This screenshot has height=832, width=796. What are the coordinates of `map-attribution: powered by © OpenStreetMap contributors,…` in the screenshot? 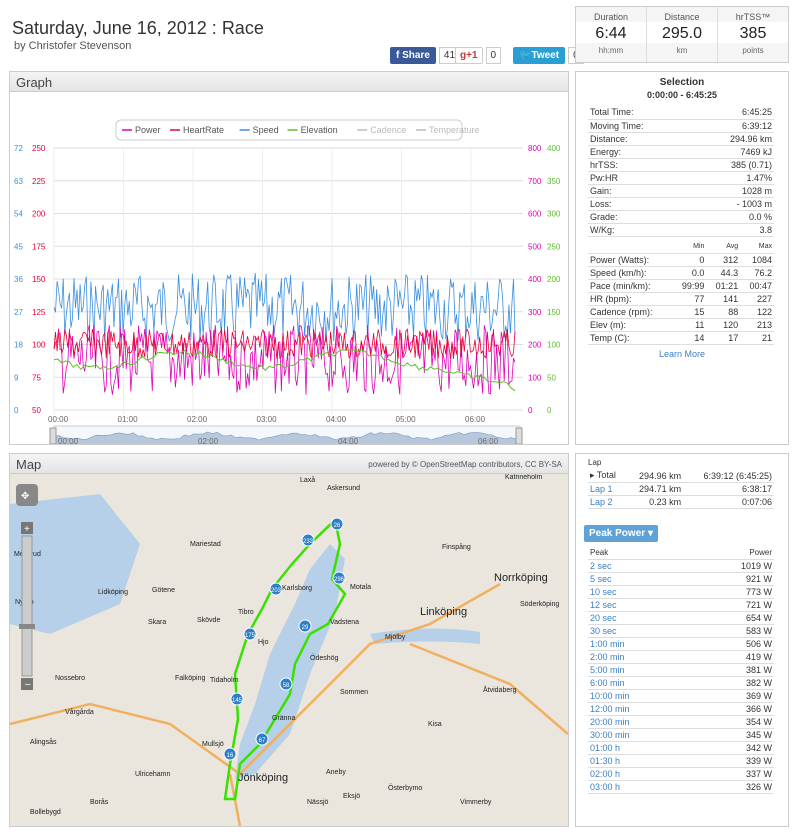 It's located at (468, 465).